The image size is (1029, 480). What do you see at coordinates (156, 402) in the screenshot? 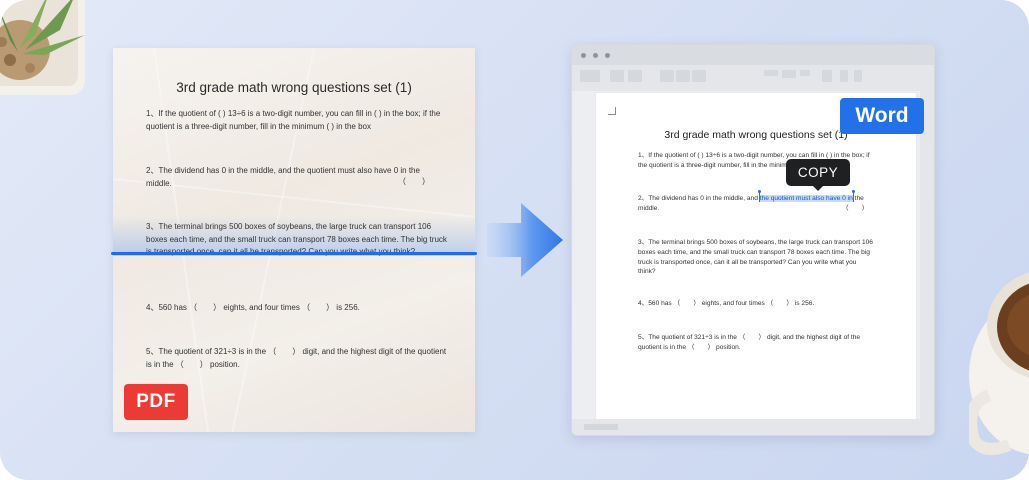
I see `pdf-badge: PDF` at bounding box center [156, 402].